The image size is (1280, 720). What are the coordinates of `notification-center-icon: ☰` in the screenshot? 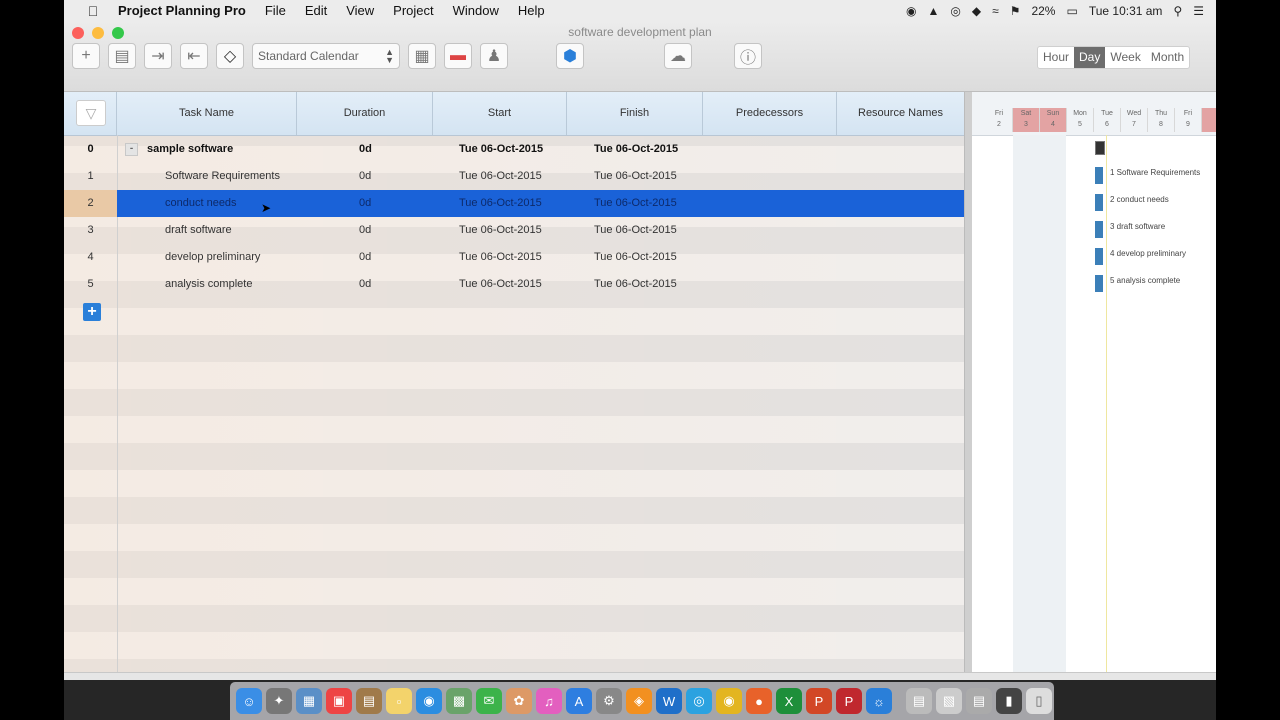 It's located at (1198, 11).